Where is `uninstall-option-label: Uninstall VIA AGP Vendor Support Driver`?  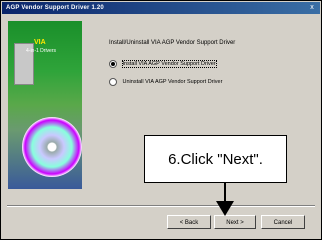 uninstall-option-label: Uninstall VIA AGP Vendor Support Driver is located at coordinates (173, 82).